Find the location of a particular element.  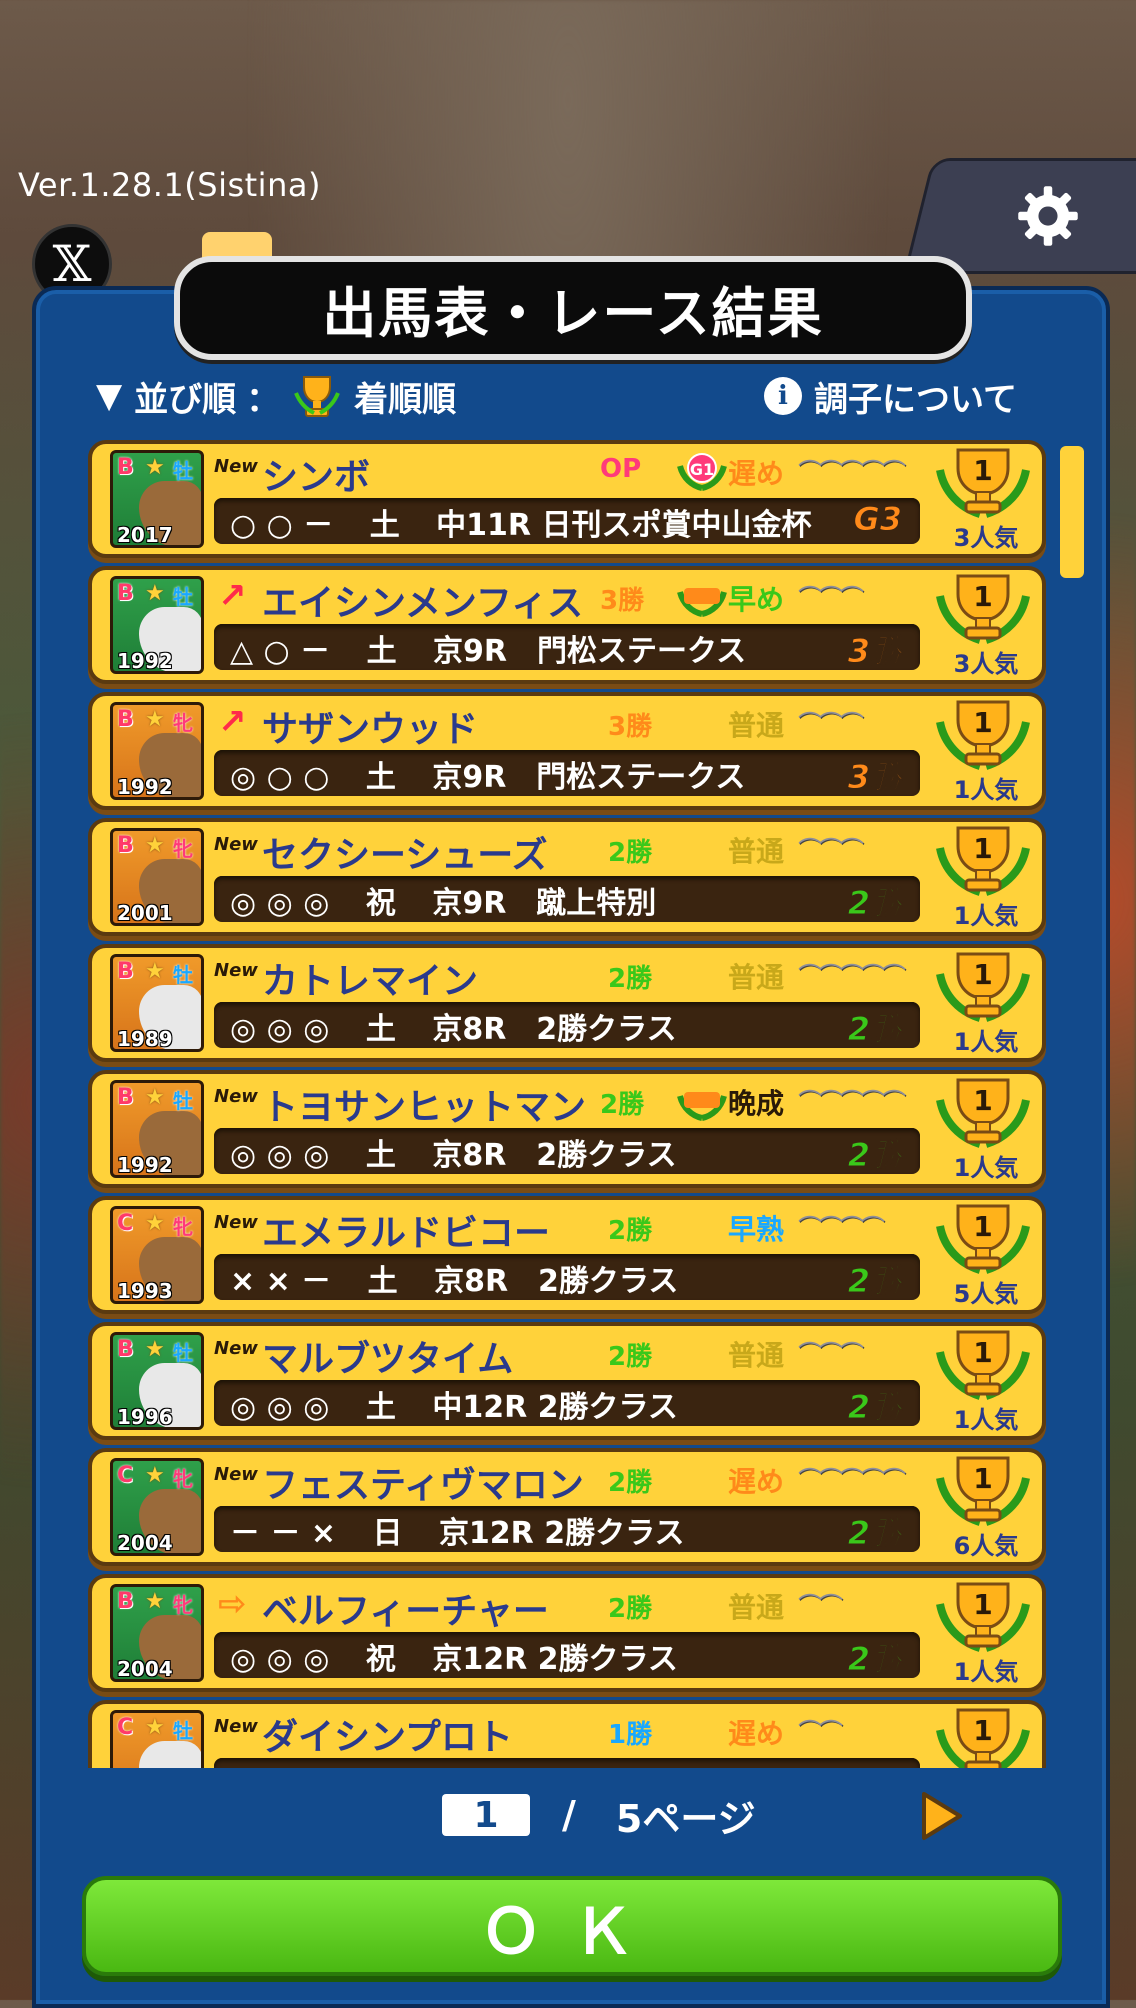

gear-icon is located at coordinates (1048, 216).